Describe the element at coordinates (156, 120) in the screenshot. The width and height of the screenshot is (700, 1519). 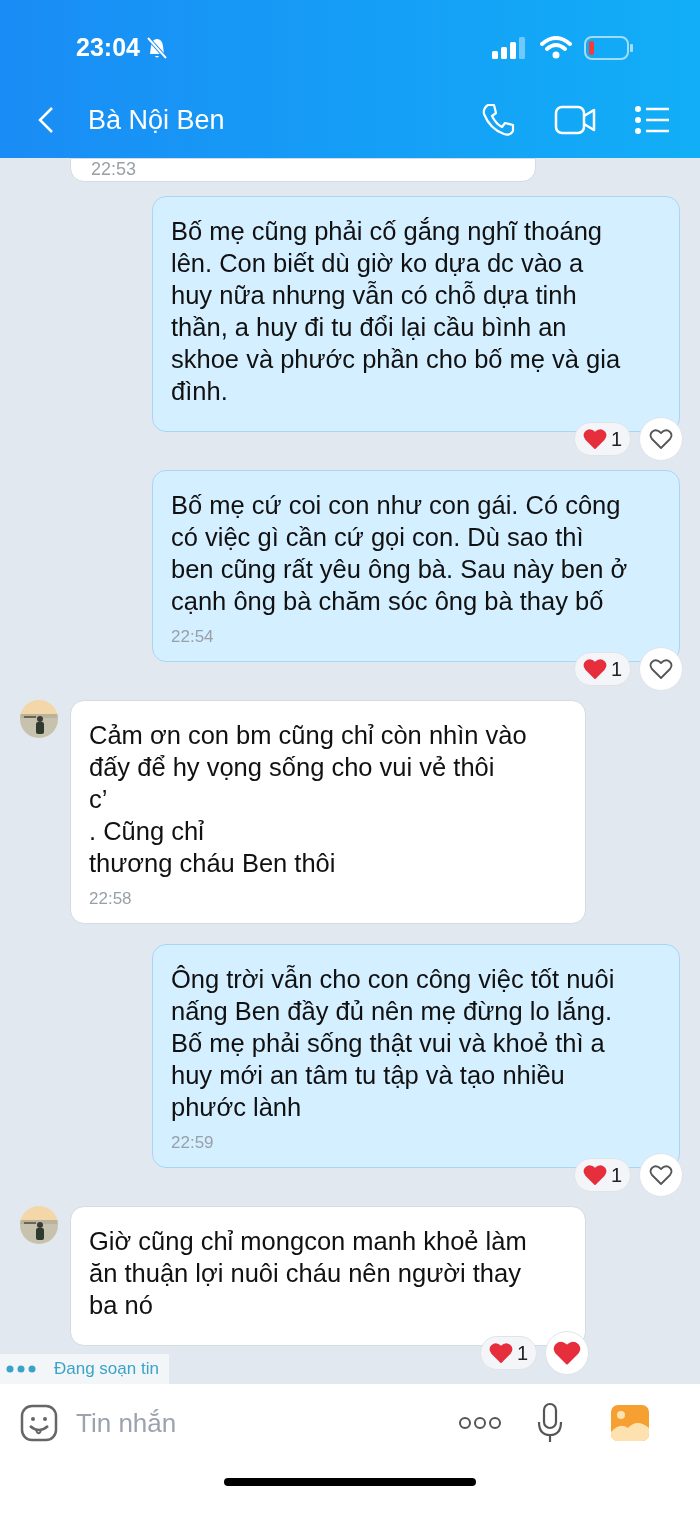
I see `contact-name: Bà Nội Ben` at that location.